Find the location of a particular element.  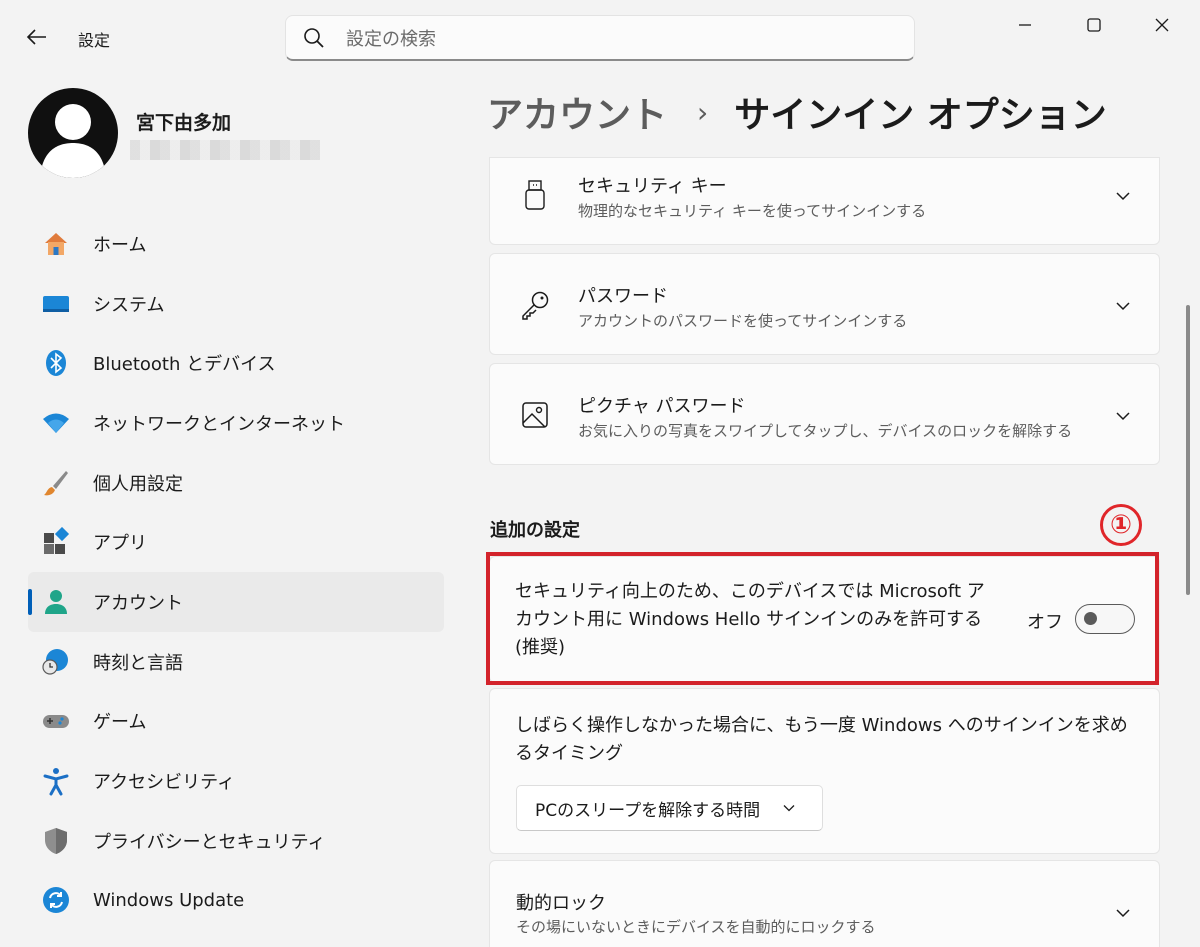

security-key-card: セキュリティ キー 物理的なセキュリティ キーを使ってサインインする is located at coordinates (824, 201).